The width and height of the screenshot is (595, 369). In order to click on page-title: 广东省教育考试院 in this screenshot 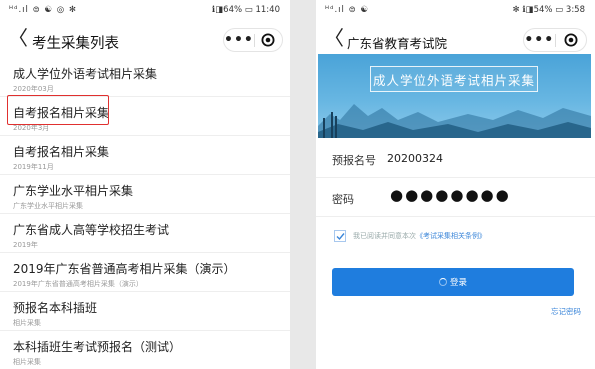, I will do `click(397, 43)`.